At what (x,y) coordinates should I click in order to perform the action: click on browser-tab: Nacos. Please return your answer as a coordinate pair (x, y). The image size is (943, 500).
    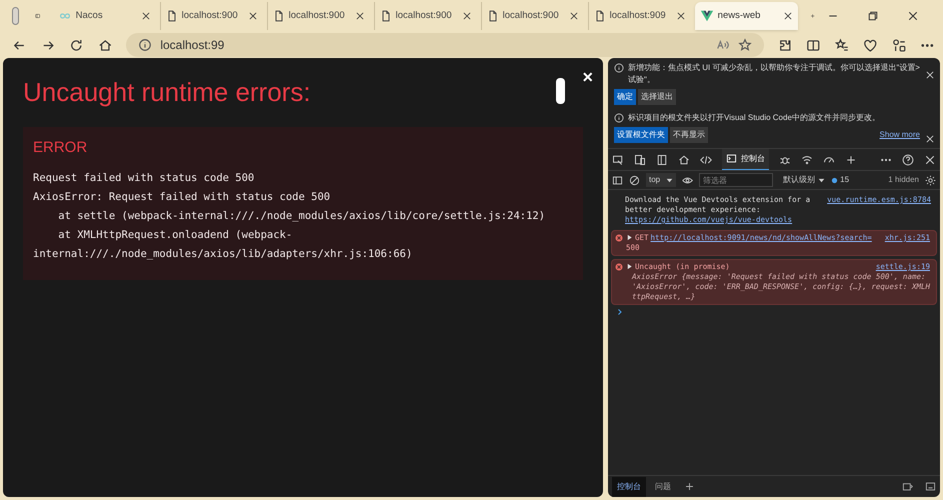
    Looking at the image, I should click on (104, 16).